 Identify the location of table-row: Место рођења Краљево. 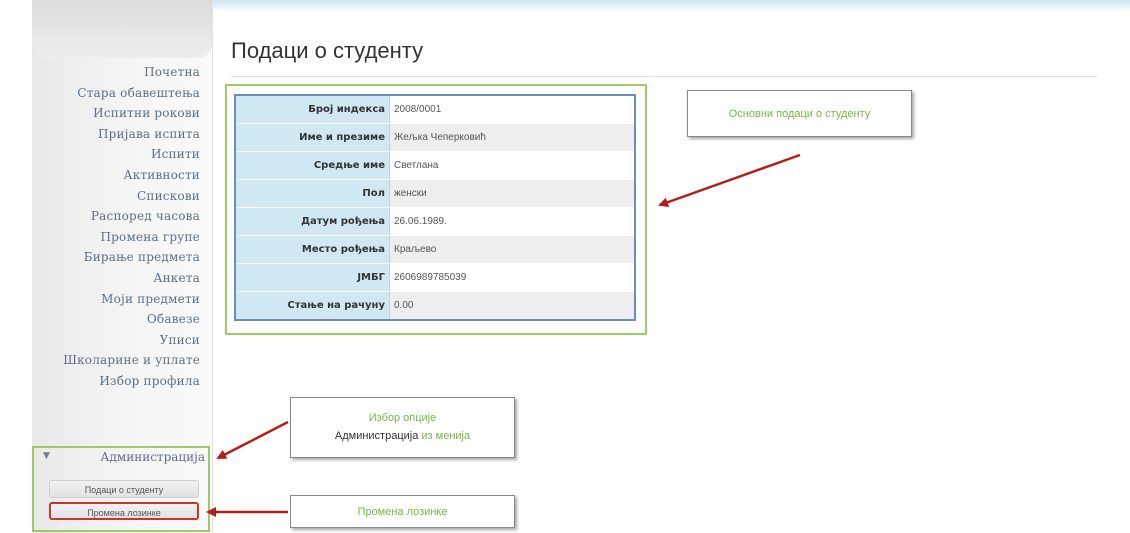
(435, 249).